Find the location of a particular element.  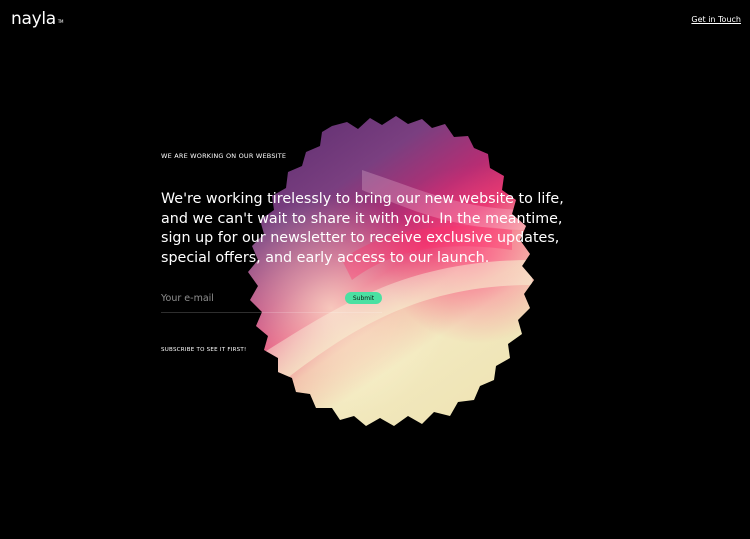

logo-text: nayla is located at coordinates (33, 19).